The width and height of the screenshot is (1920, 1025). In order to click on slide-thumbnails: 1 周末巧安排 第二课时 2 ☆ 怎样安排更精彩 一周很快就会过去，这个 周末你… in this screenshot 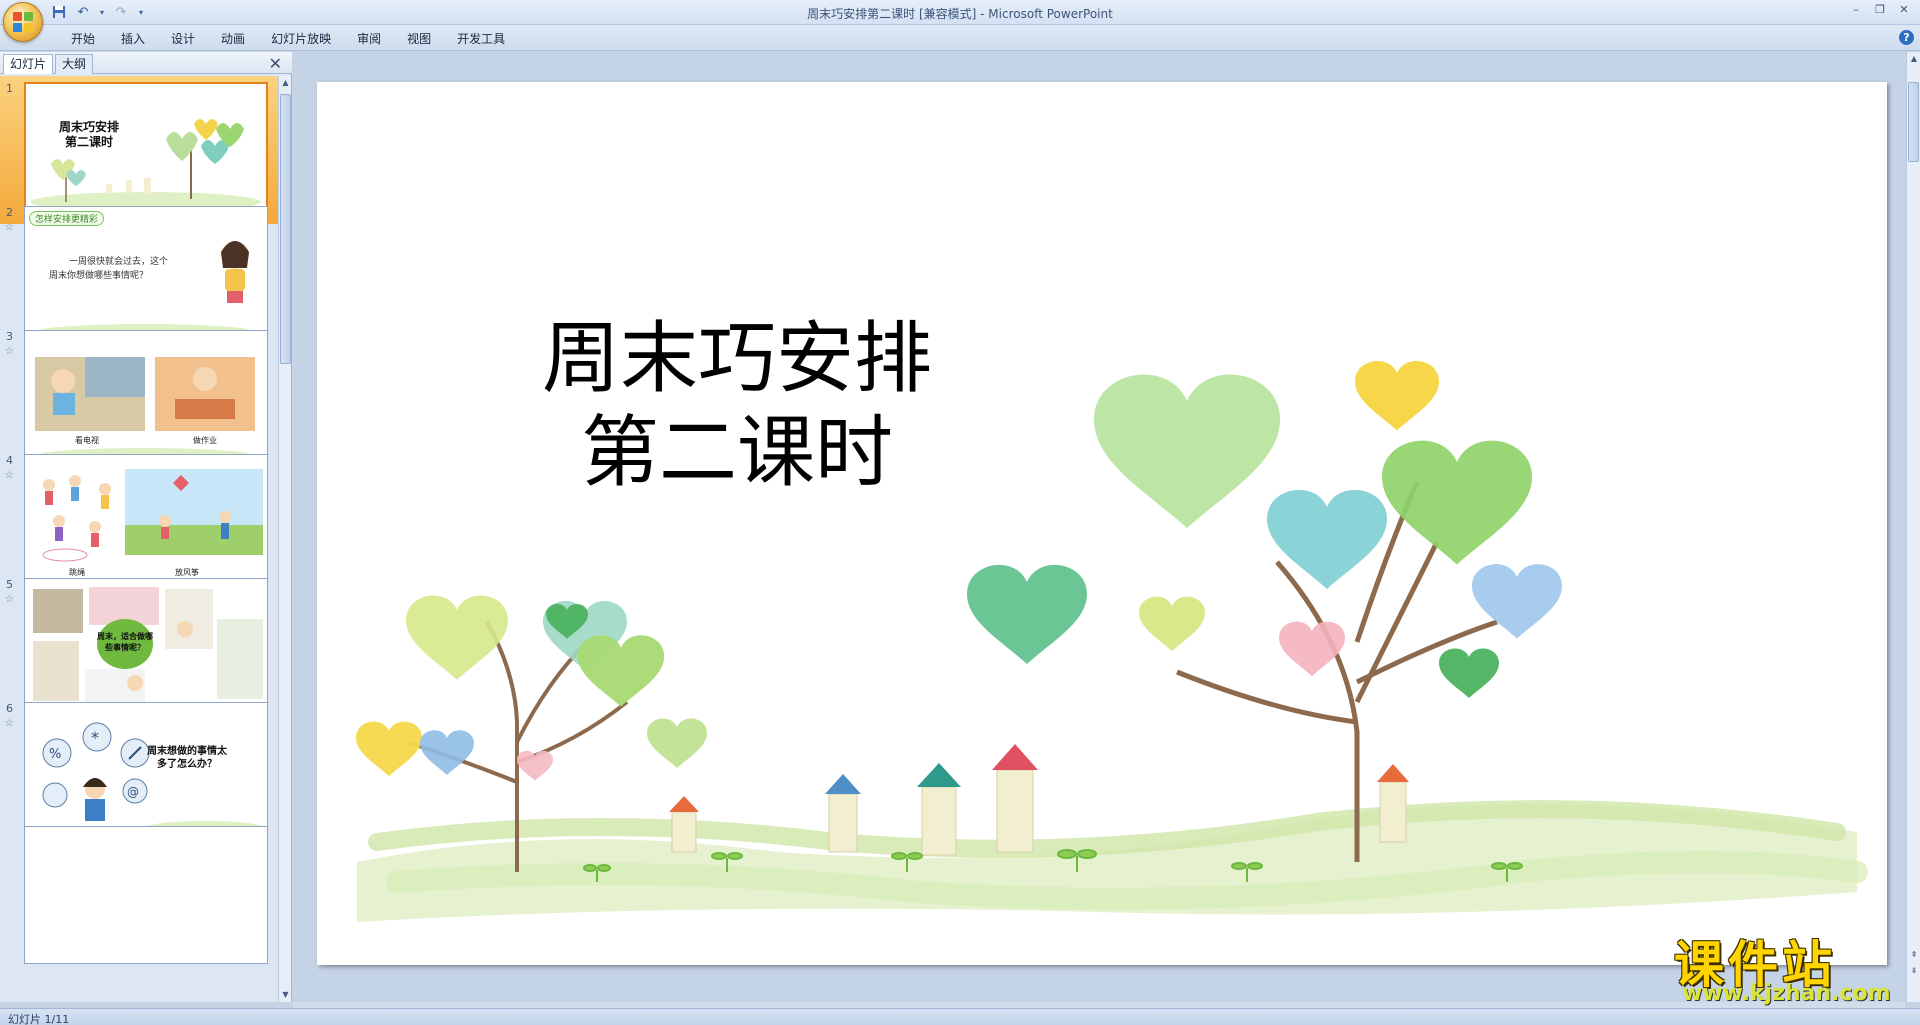, I will do `click(139, 539)`.